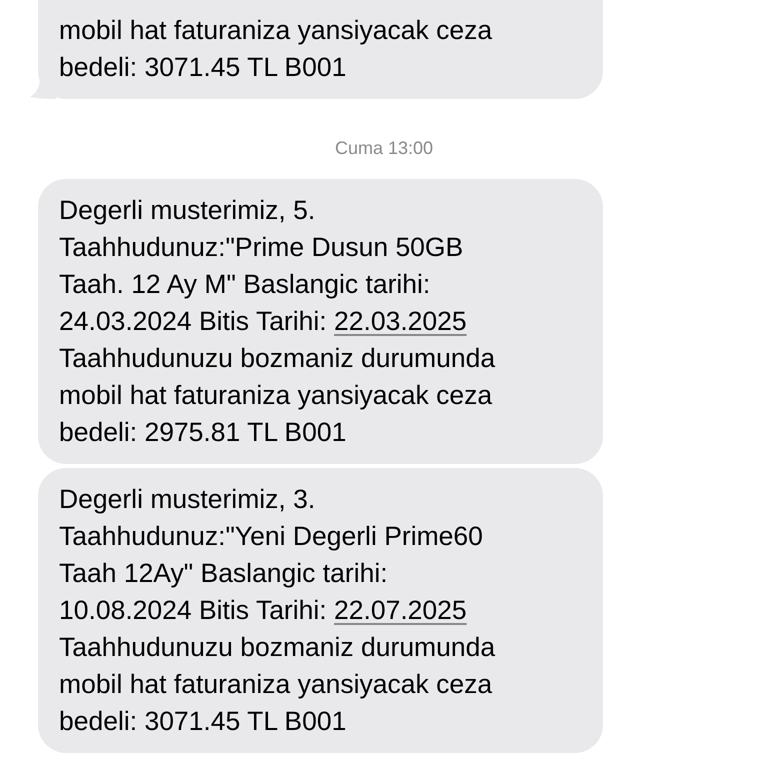 Image resolution: width=768 pixels, height=768 pixels. Describe the element at coordinates (384, 148) in the screenshot. I see `message-timestamp: Cuma 13:00` at that location.